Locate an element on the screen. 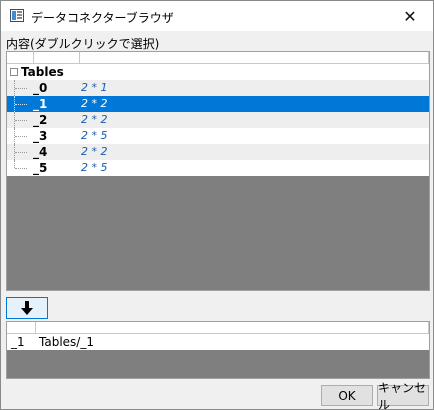  add-selection-button is located at coordinates (27, 308).